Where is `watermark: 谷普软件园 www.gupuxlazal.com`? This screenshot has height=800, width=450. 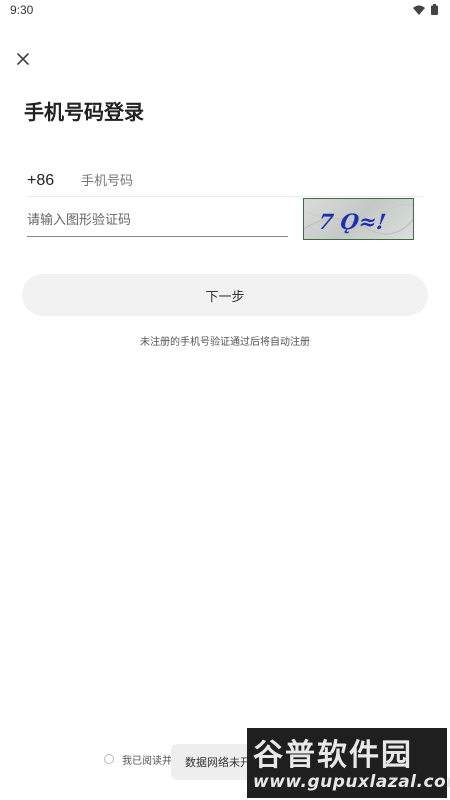
watermark: 谷普软件园 www.gupuxlazal.com is located at coordinates (348, 763).